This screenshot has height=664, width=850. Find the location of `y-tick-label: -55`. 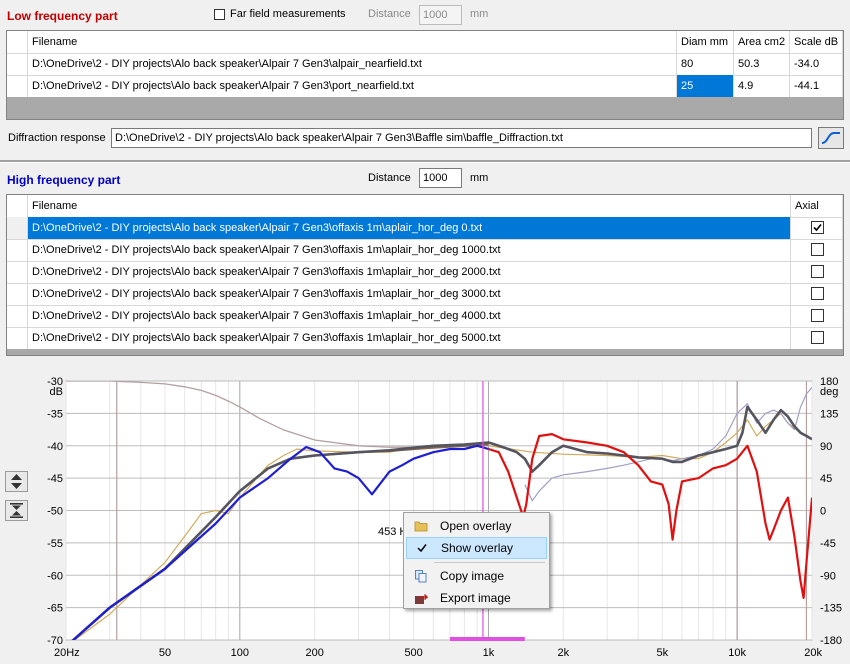

y-tick-label: -55 is located at coordinates (55, 544).